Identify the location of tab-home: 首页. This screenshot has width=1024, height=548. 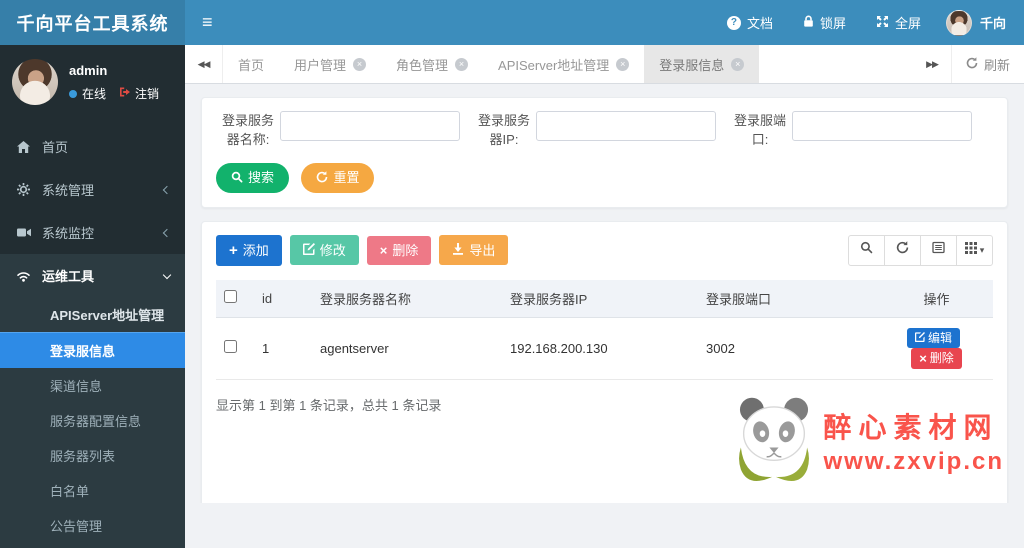
(251, 64).